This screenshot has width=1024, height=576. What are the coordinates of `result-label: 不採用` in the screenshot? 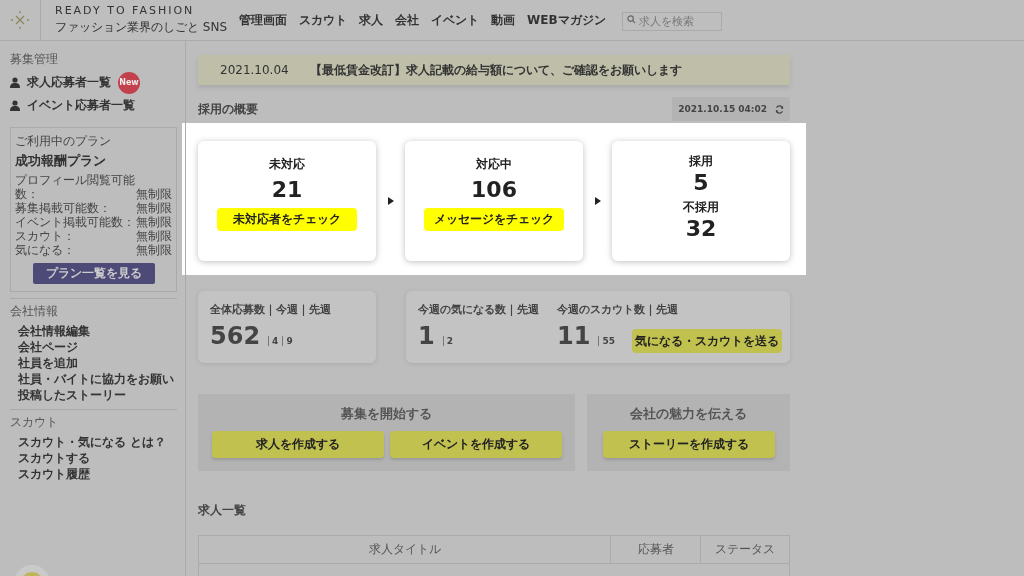 It's located at (701, 207).